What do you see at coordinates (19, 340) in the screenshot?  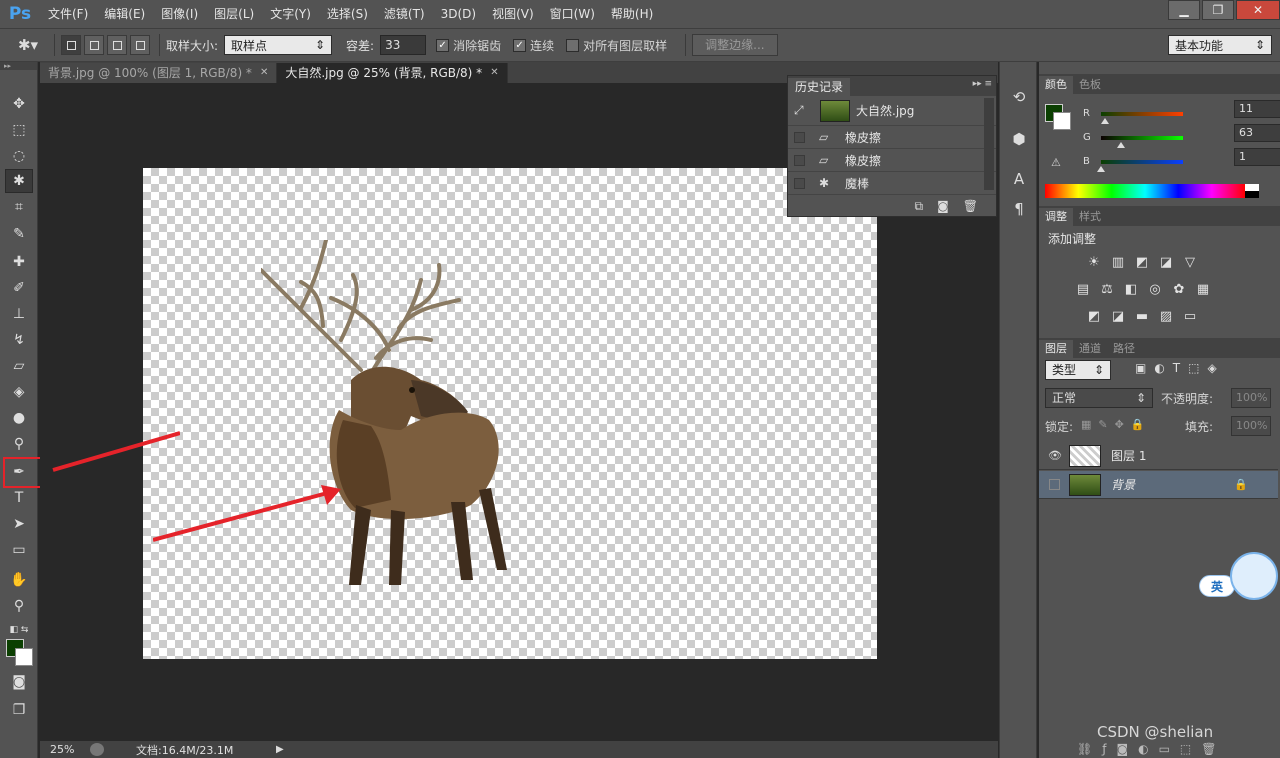 I see `history-brush-tool-icon: ↯` at bounding box center [19, 340].